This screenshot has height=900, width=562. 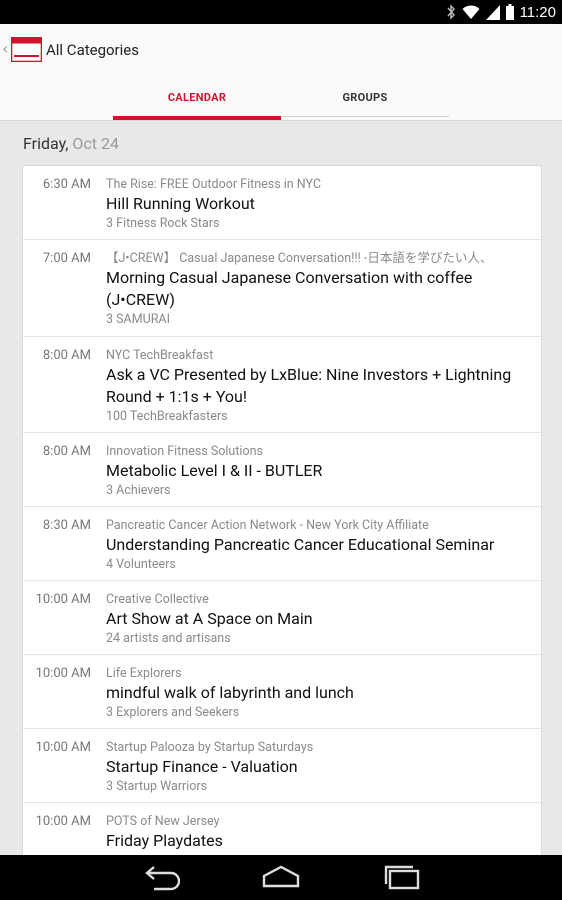 I want to click on event-time: 7:00 AM, so click(x=66, y=258).